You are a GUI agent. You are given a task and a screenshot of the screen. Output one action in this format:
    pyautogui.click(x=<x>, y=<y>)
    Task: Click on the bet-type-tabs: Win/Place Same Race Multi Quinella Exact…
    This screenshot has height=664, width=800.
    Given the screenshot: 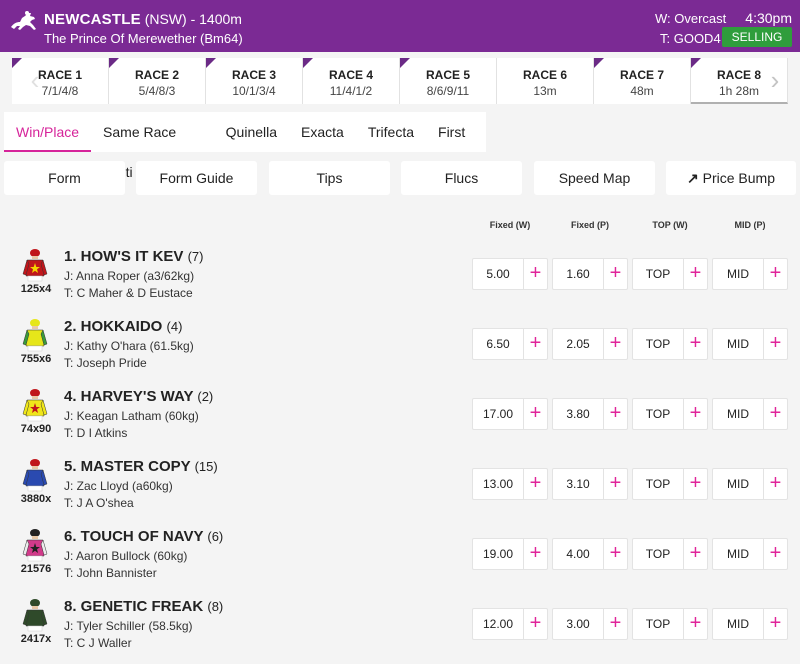 What is the action you would take?
    pyautogui.click(x=245, y=146)
    